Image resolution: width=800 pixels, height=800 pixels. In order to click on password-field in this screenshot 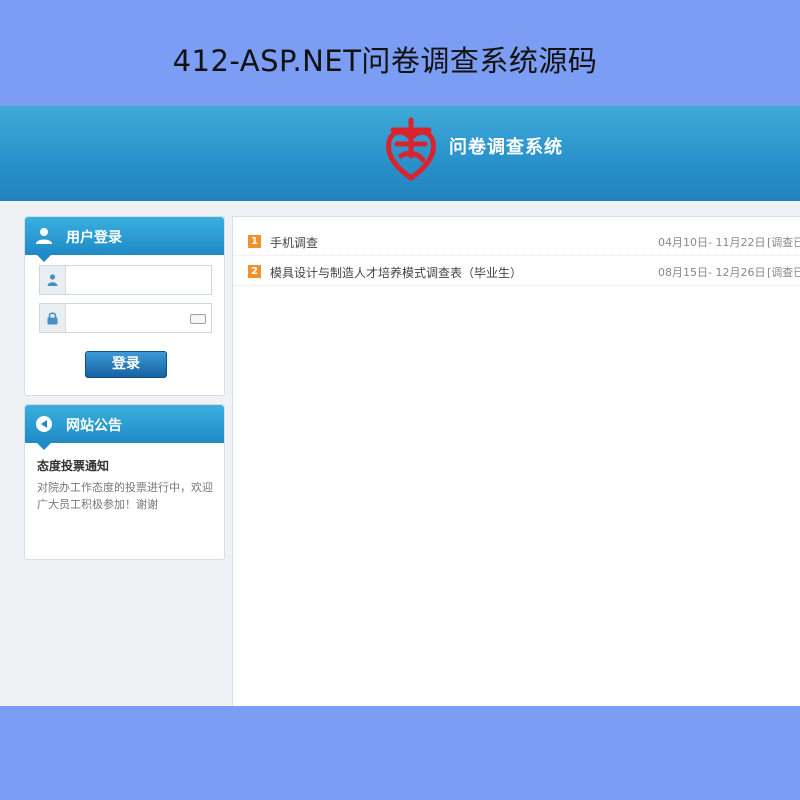, I will do `click(125, 318)`.